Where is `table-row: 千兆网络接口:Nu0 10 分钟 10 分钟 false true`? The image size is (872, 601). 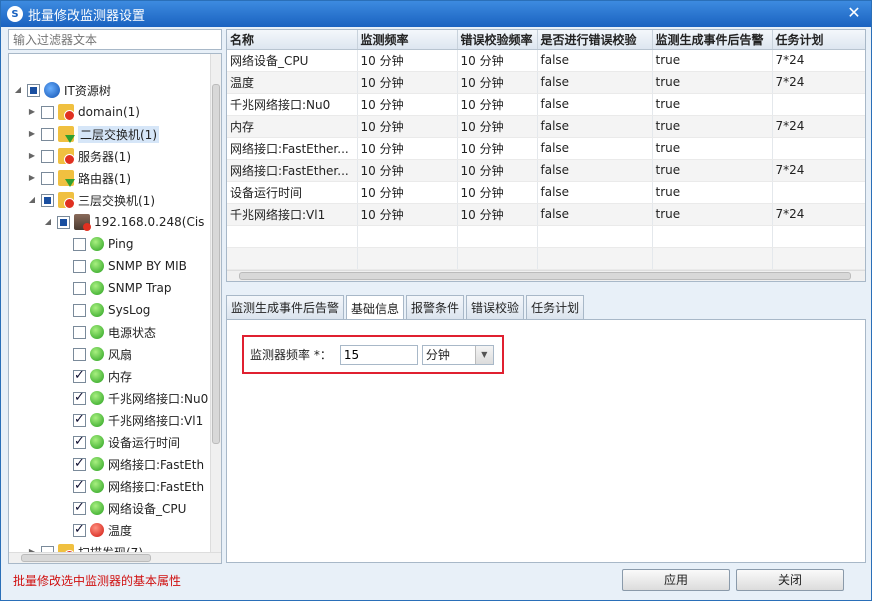
table-row: 千兆网络接口:Nu0 10 分钟 10 分钟 false true is located at coordinates (546, 104).